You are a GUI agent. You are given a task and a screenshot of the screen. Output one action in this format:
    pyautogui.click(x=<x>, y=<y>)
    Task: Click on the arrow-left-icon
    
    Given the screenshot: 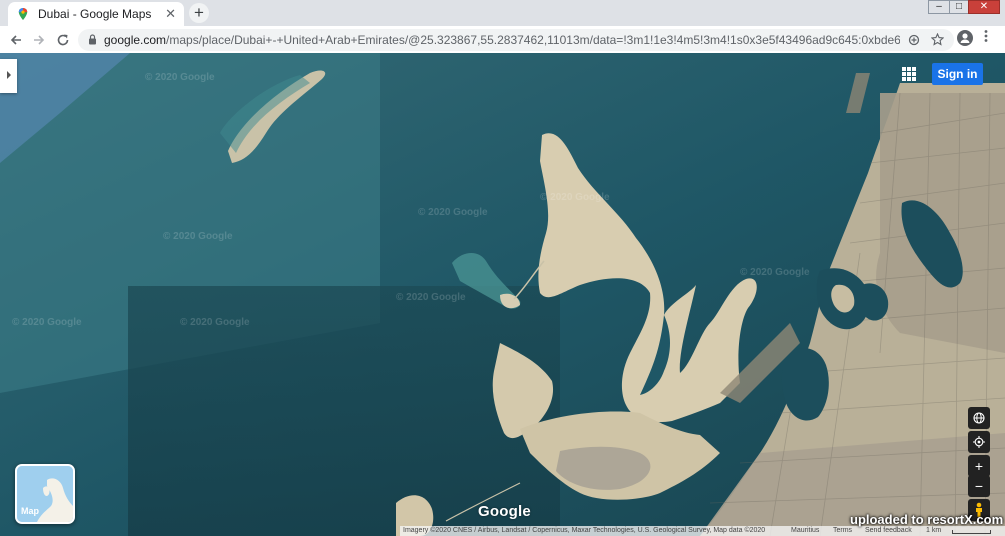 What is the action you would take?
    pyautogui.click(x=15, y=40)
    